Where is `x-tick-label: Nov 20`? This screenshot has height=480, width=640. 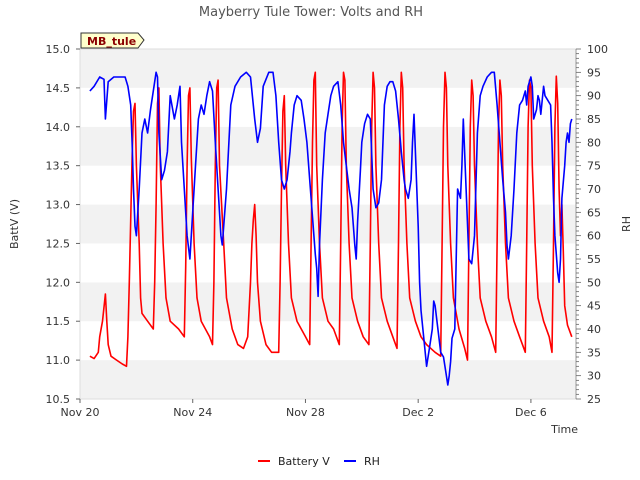
x-tick-label: Nov 20 is located at coordinates (80, 412).